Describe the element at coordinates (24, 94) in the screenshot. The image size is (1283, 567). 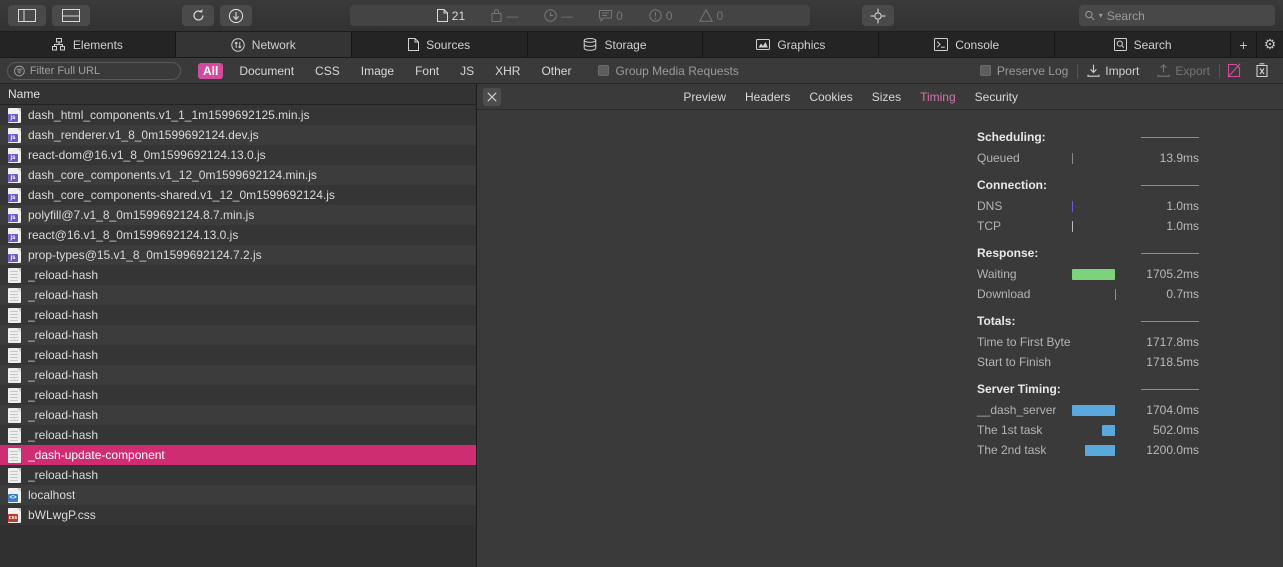
I see `column-name-label: Name` at that location.